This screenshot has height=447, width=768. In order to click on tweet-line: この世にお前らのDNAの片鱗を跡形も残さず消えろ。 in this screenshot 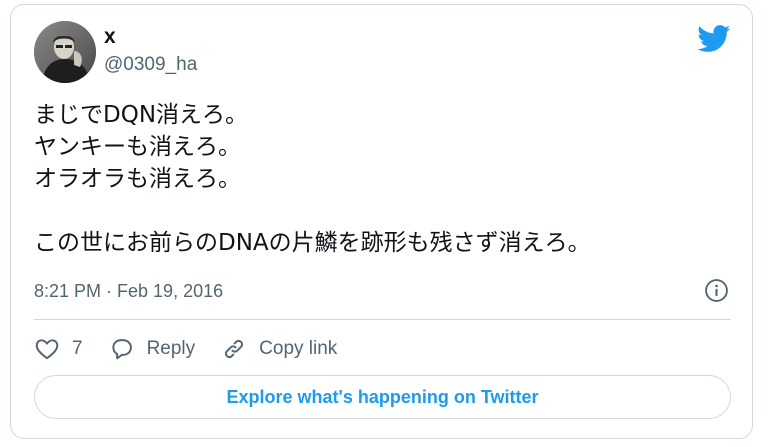, I will do `click(312, 243)`.